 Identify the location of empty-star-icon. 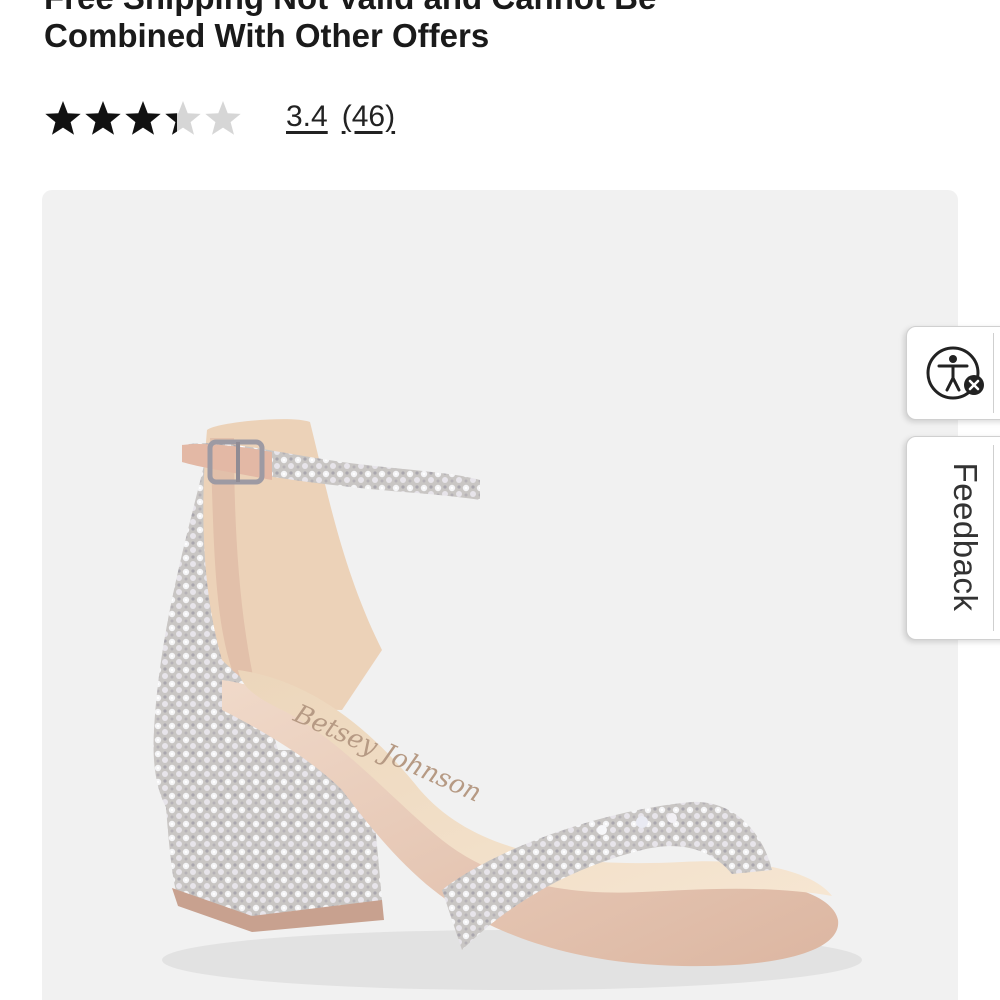
(223, 118).